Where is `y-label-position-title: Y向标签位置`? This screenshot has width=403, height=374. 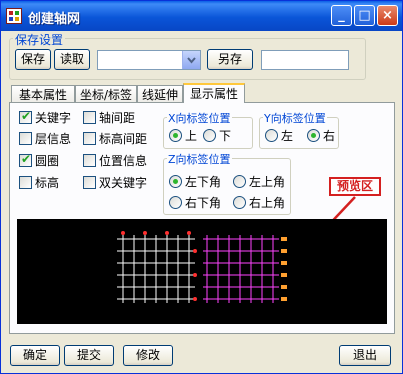 y-label-position-title: Y向标签位置 is located at coordinates (295, 118).